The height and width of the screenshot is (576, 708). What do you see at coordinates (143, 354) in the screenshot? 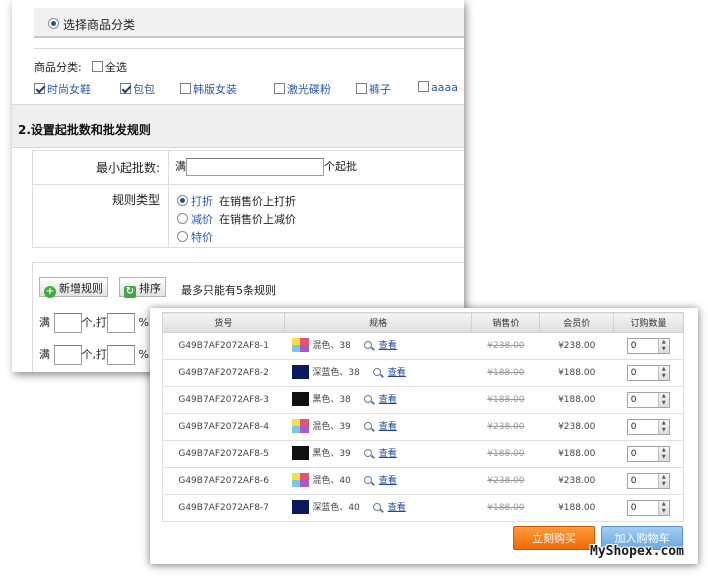
I see `rule-suffix: %` at bounding box center [143, 354].